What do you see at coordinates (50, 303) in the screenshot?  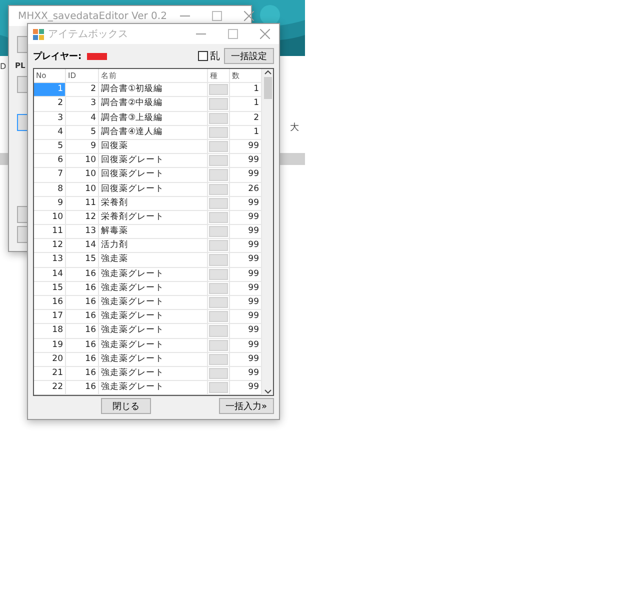 I see `row-number: 16` at bounding box center [50, 303].